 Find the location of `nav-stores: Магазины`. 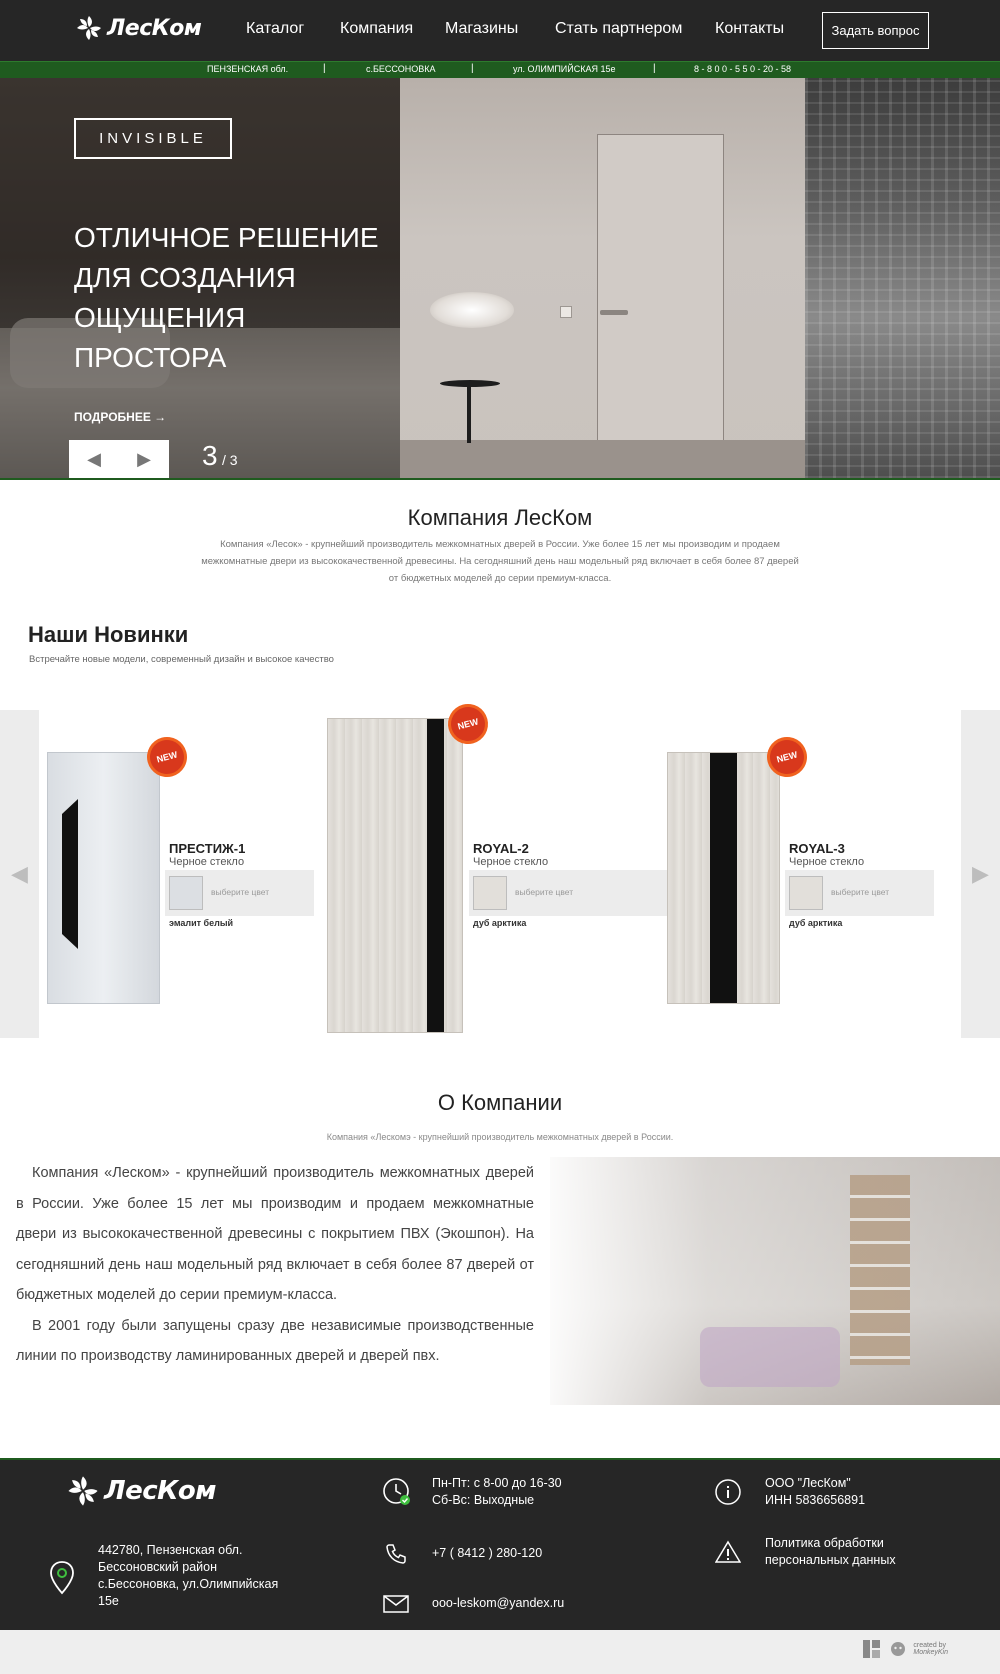

nav-stores: Магазины is located at coordinates (500, 29).